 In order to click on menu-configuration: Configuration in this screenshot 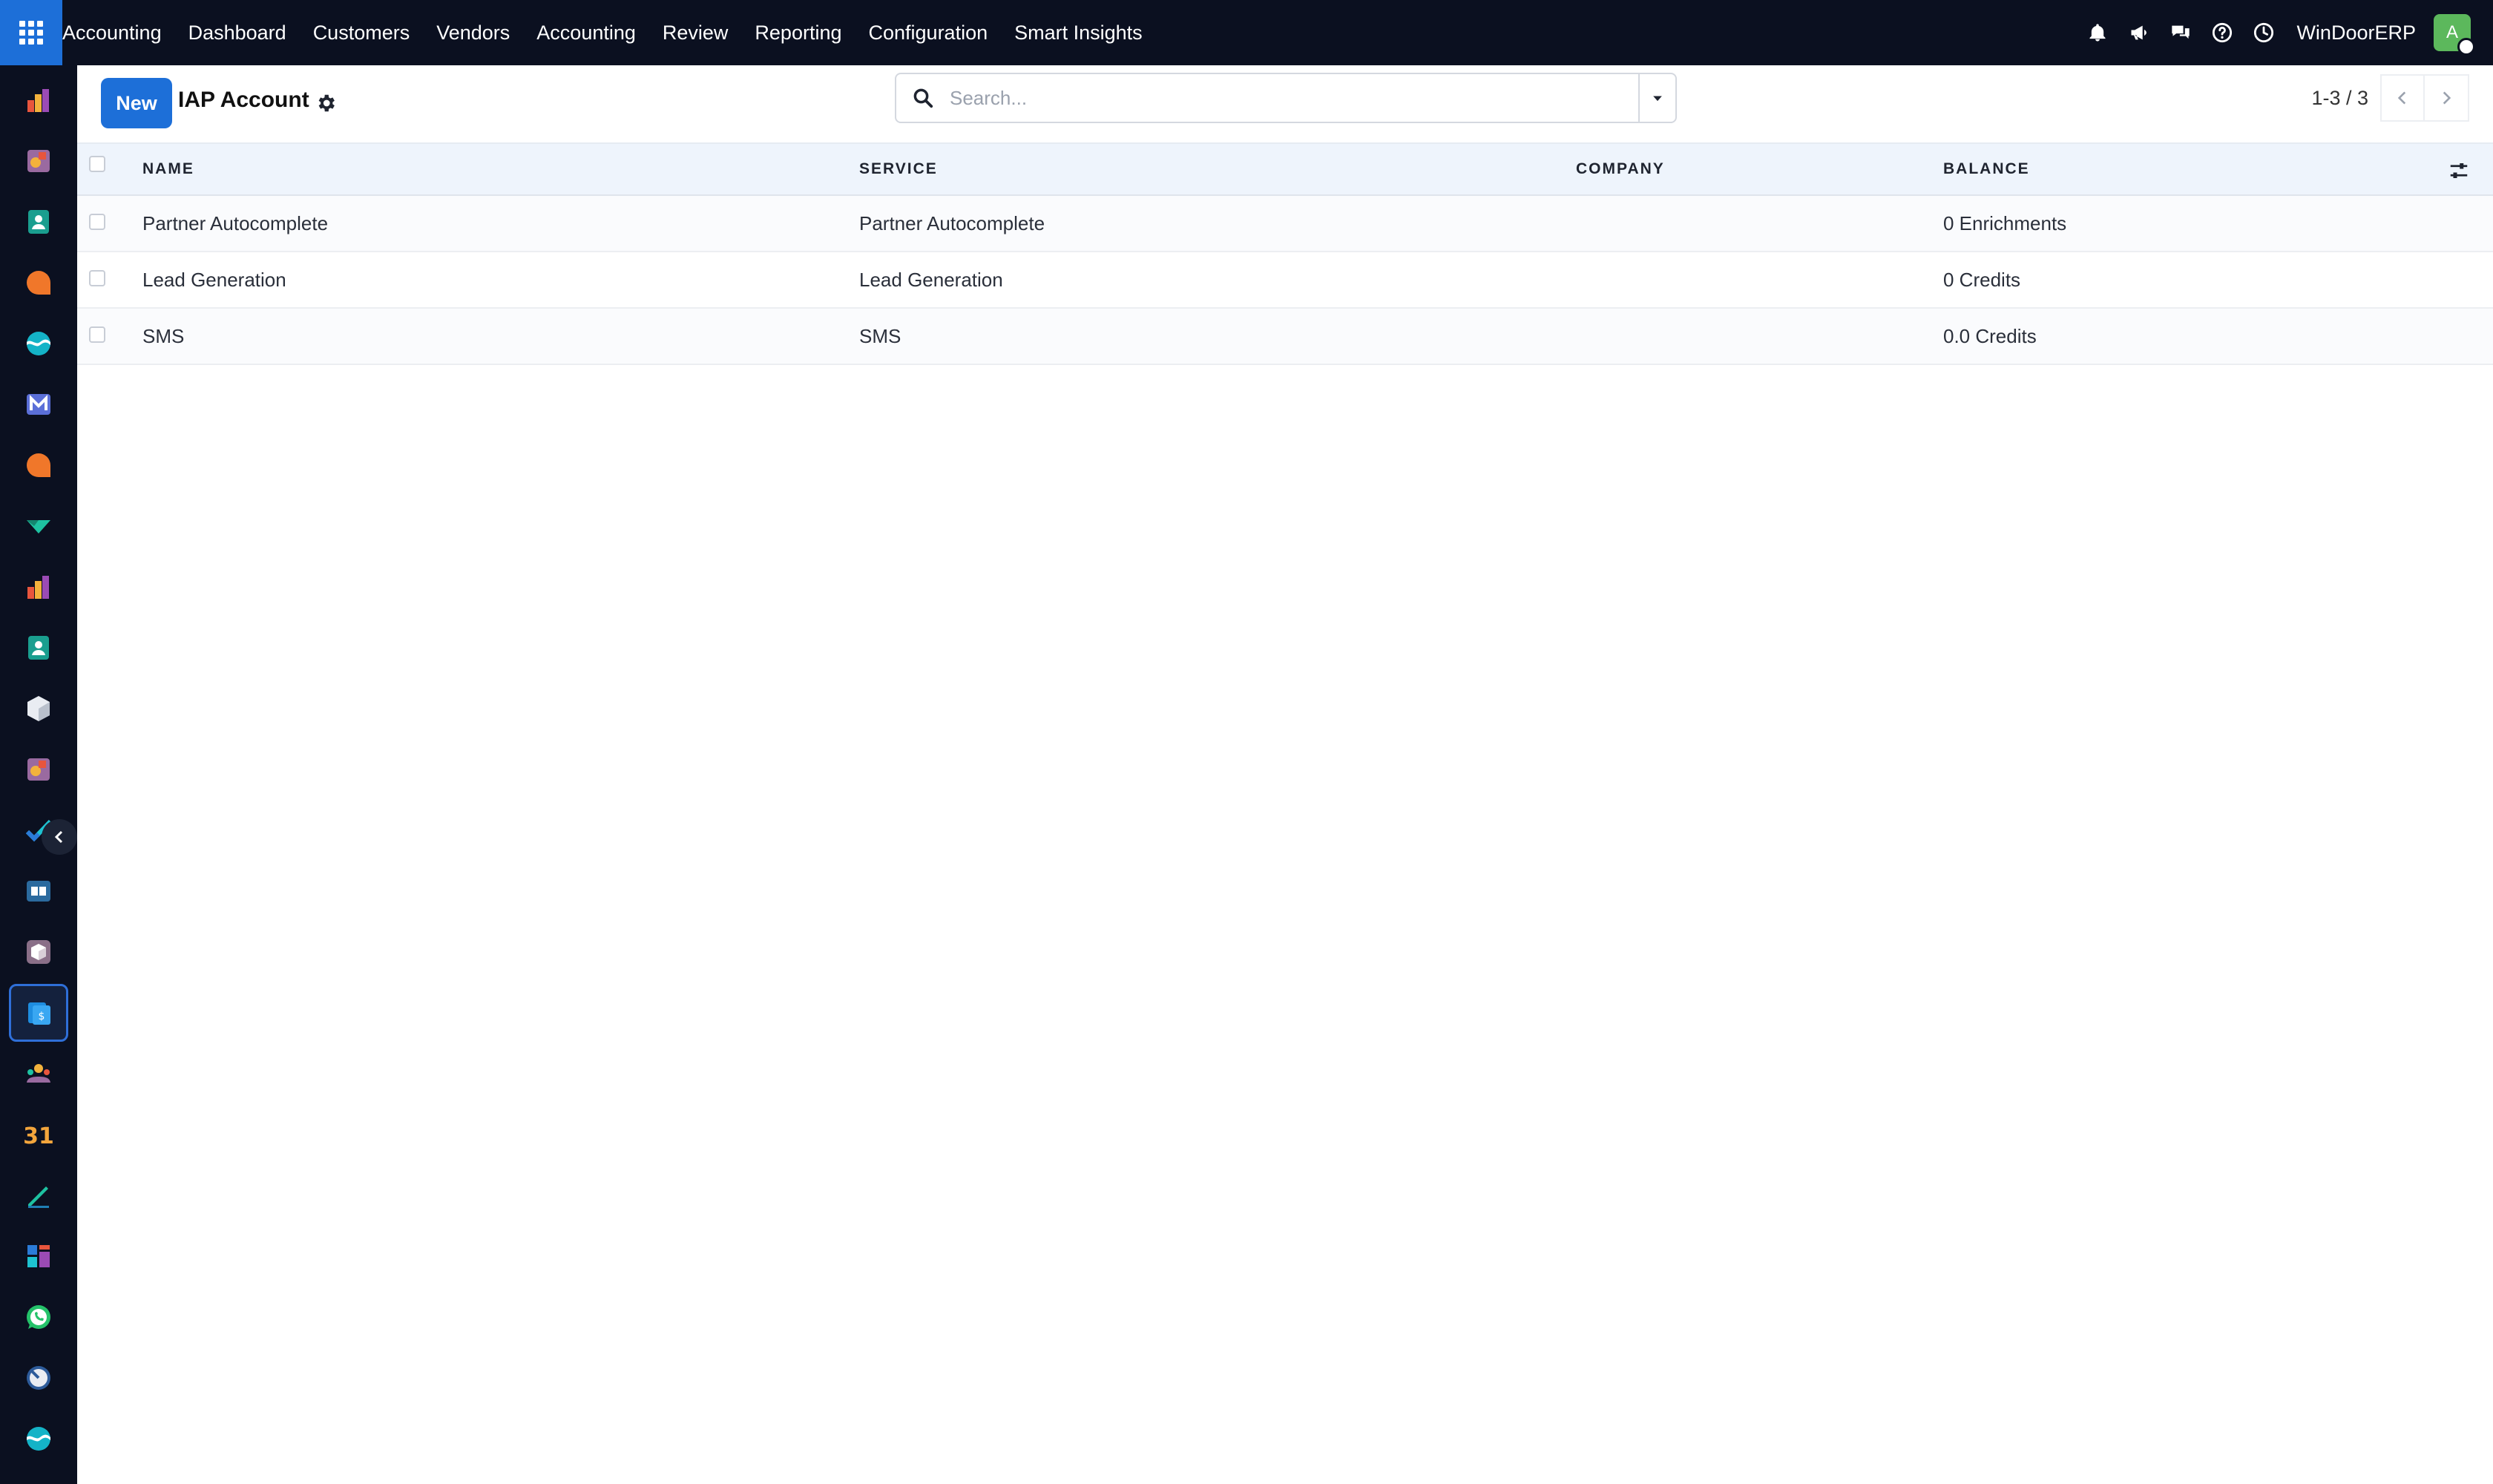, I will do `click(928, 32)`.